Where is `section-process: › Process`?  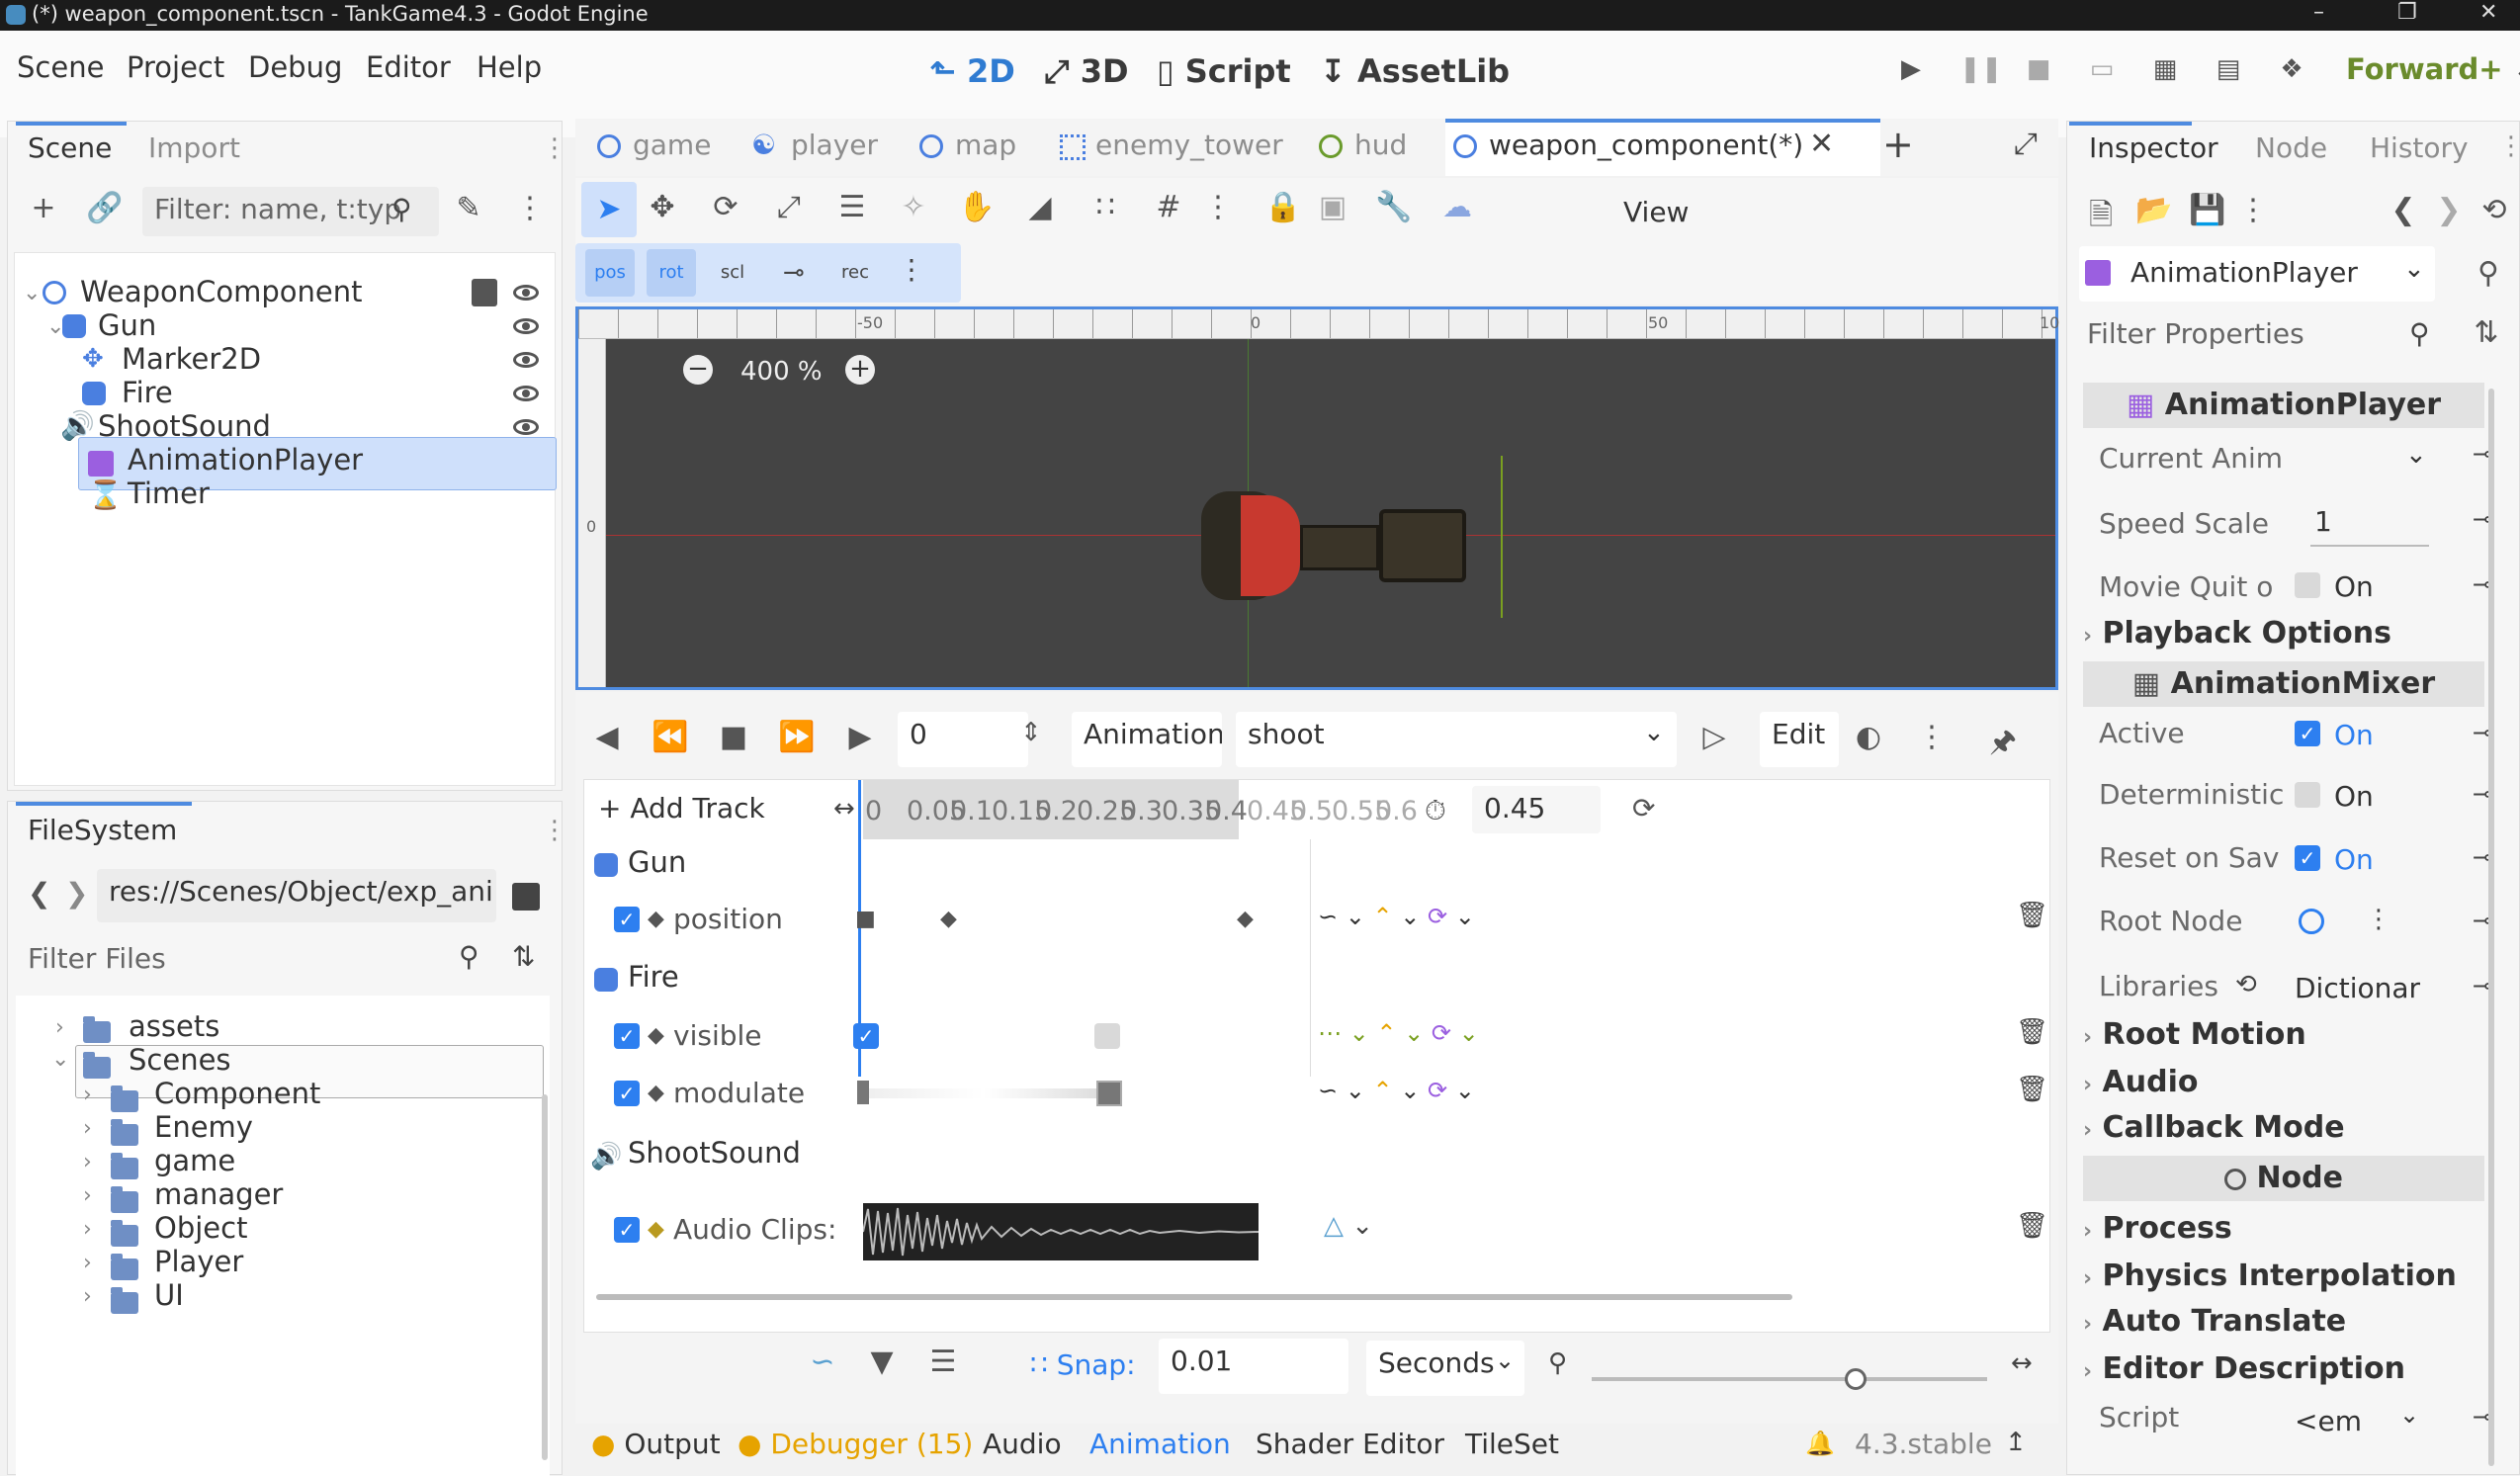
section-process: › Process is located at coordinates (2157, 1228).